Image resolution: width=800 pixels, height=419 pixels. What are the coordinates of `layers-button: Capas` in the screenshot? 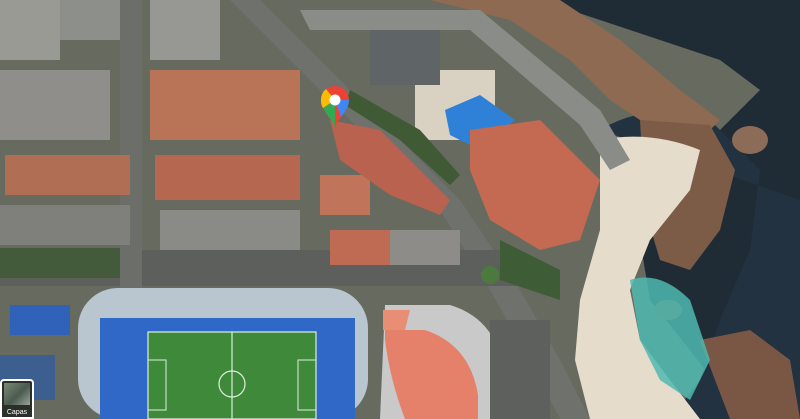 It's located at (17, 399).